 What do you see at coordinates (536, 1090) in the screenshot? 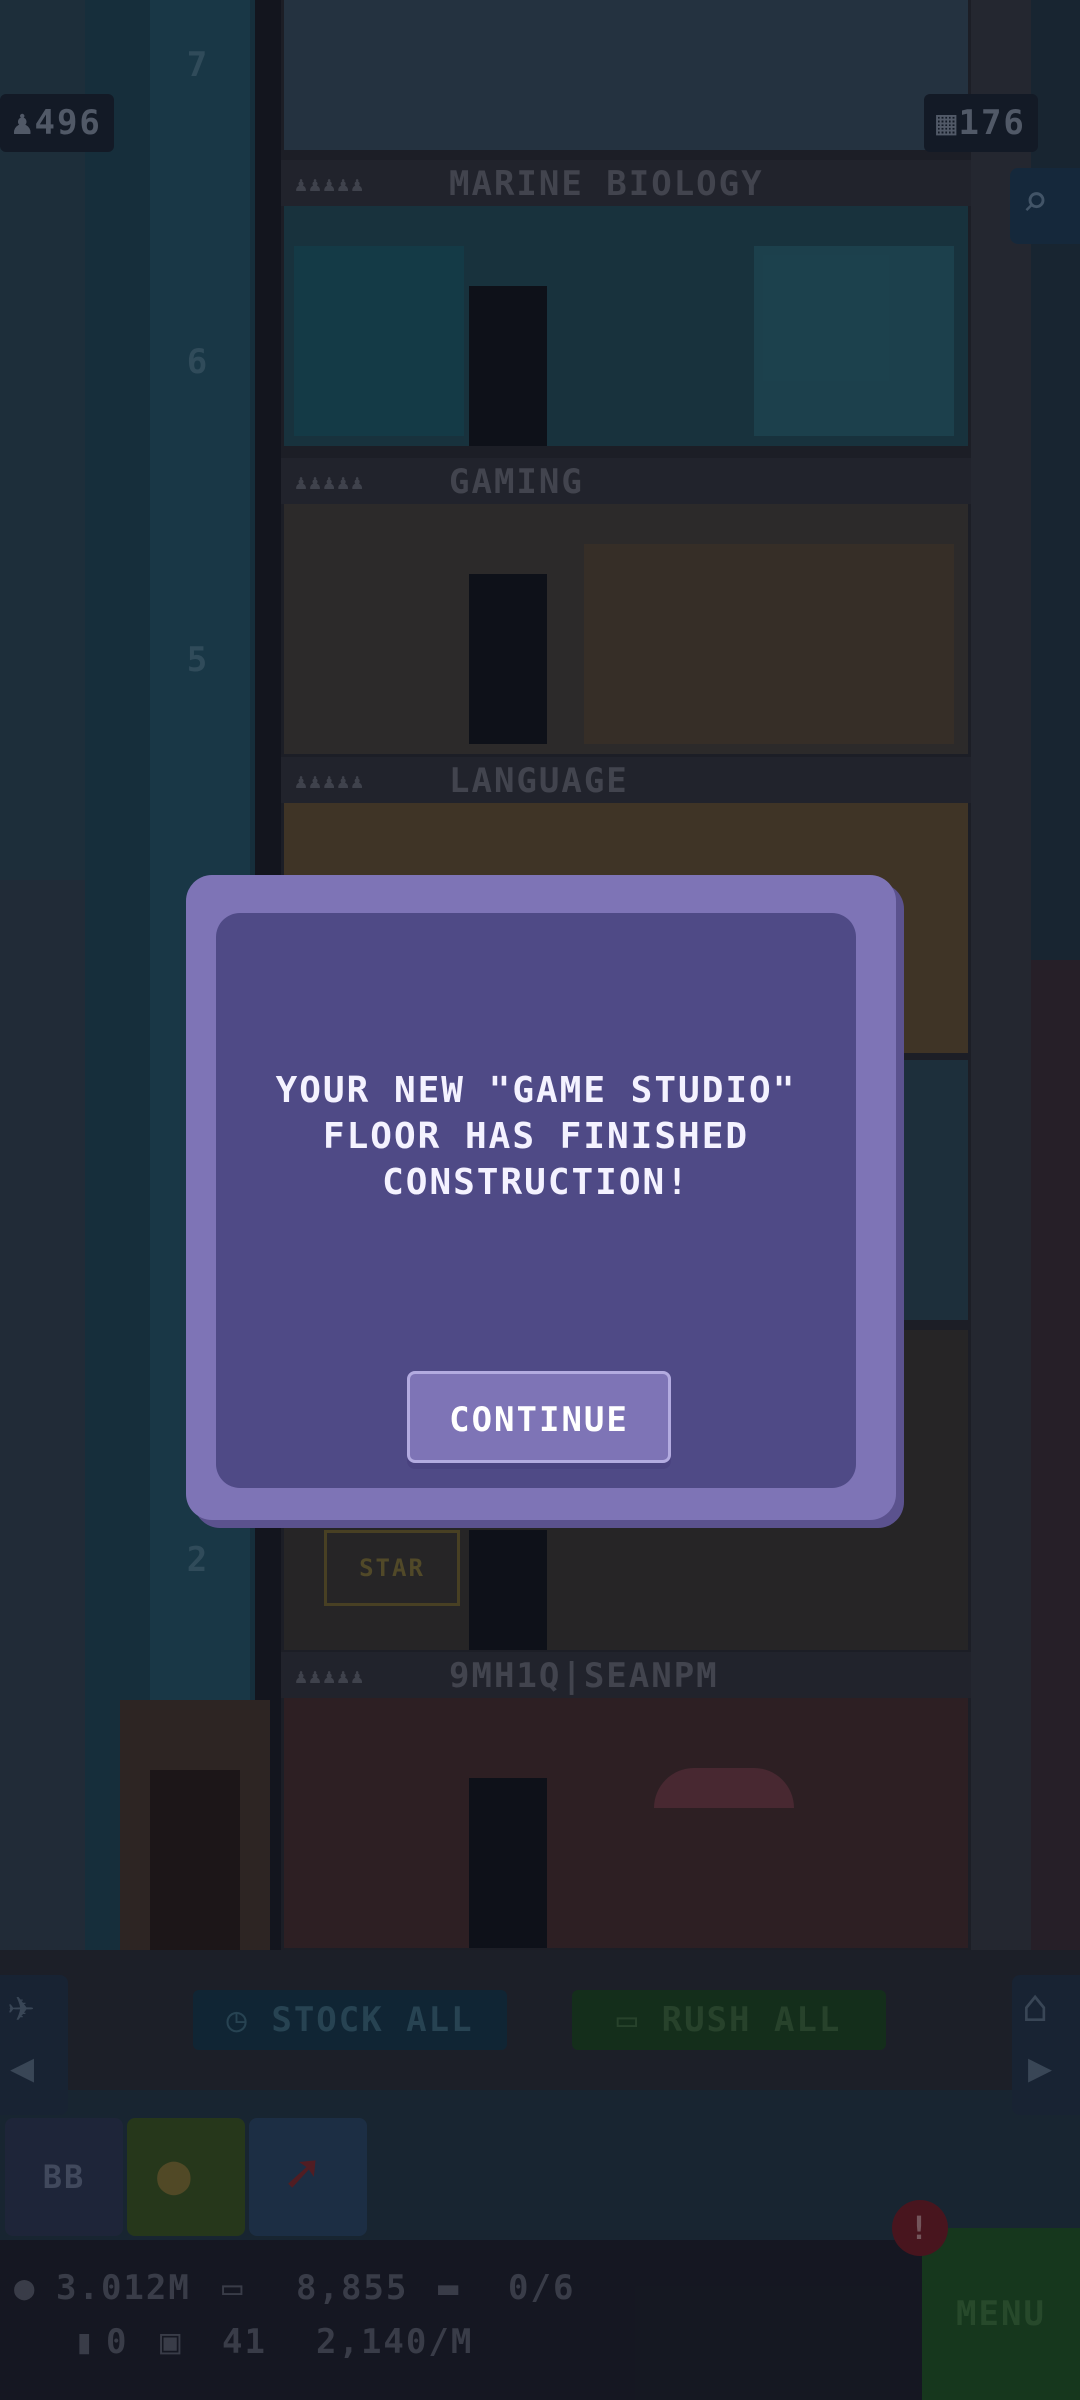
I see `dialog-message-line: YOUR NEW "GAME STUDIO"` at bounding box center [536, 1090].